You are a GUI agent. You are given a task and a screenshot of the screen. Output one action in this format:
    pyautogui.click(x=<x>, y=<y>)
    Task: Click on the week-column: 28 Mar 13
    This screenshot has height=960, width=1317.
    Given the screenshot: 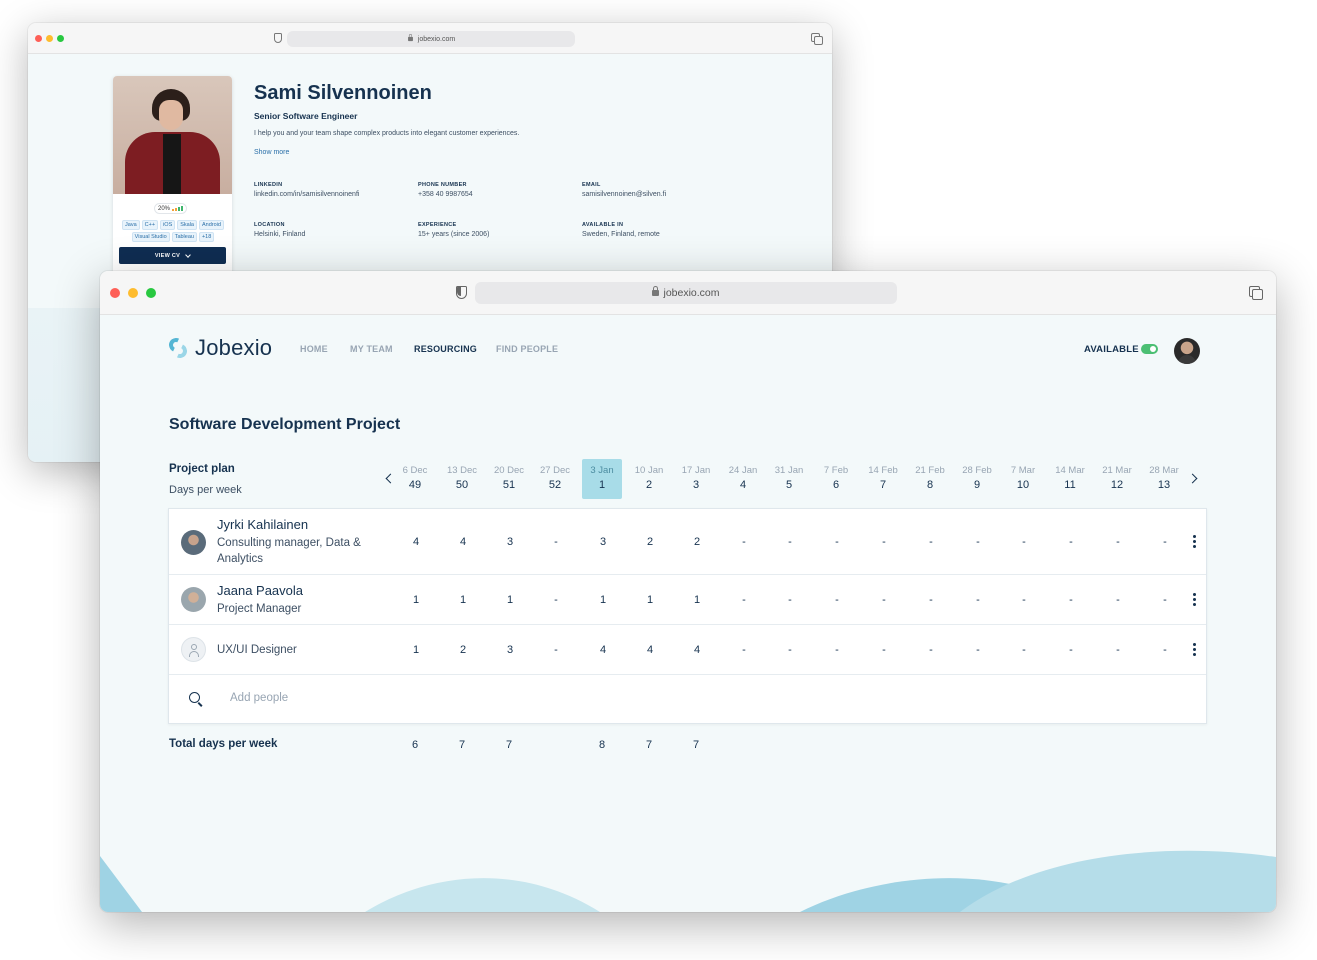 What is the action you would take?
    pyautogui.click(x=1164, y=479)
    